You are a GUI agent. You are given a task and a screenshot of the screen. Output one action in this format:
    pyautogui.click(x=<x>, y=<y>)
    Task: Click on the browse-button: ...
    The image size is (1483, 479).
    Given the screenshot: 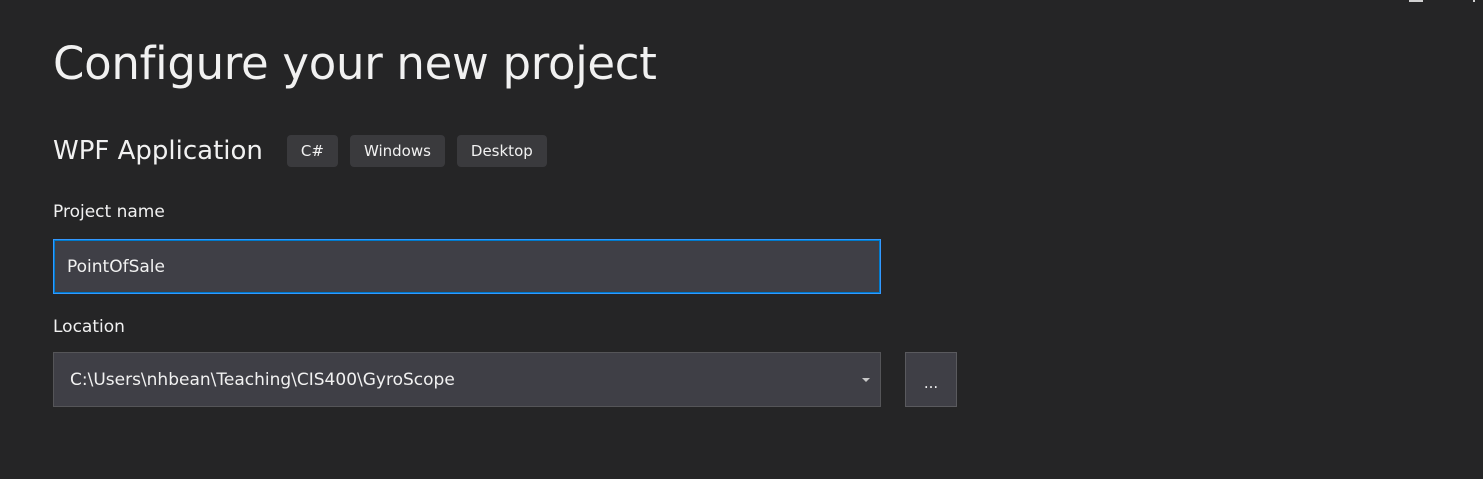 What is the action you would take?
    pyautogui.click(x=931, y=379)
    